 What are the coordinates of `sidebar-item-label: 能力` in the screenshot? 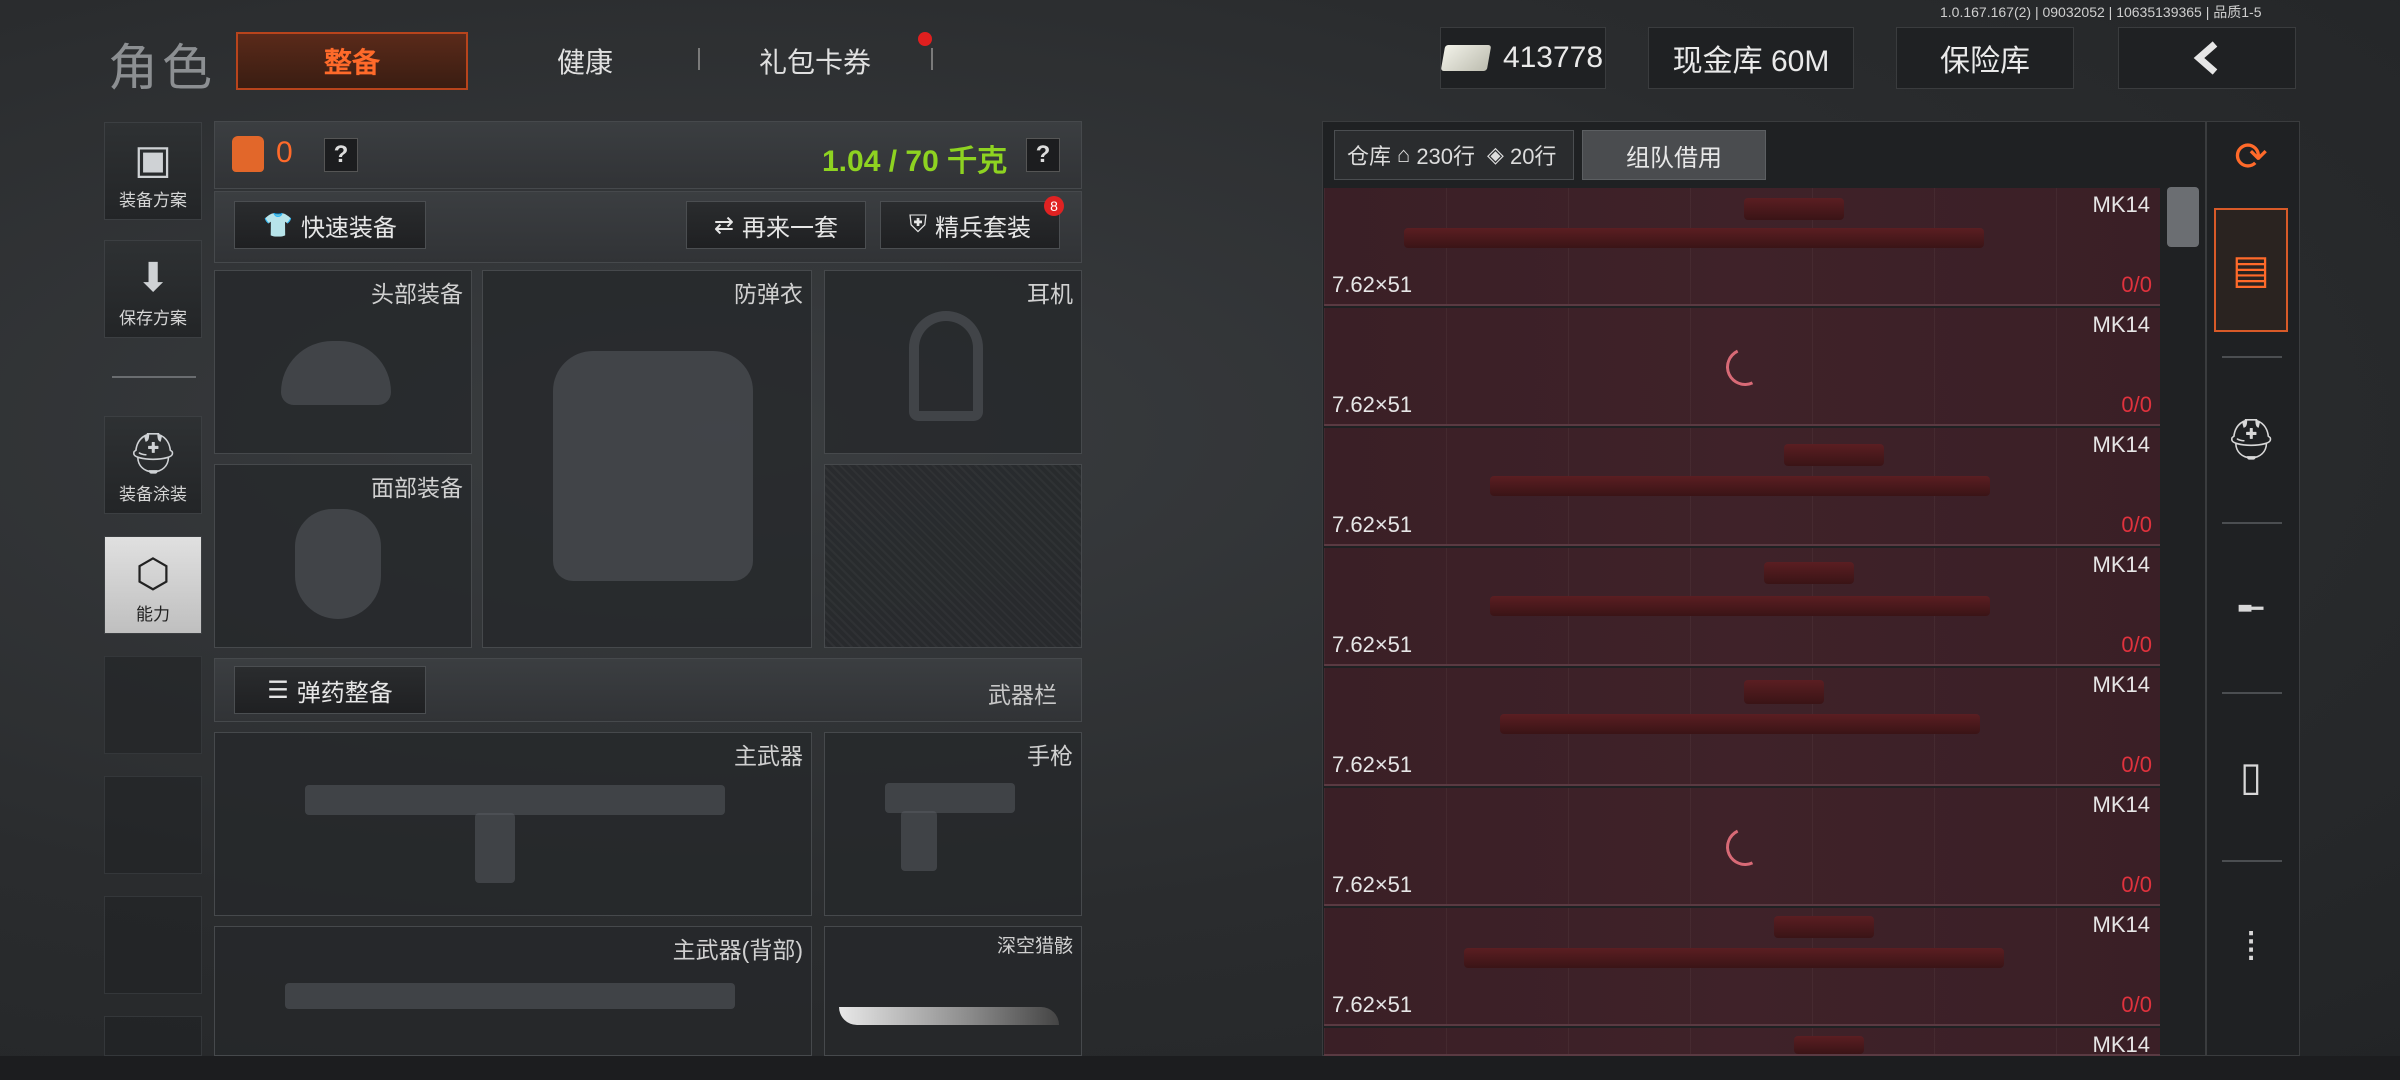 It's located at (153, 614).